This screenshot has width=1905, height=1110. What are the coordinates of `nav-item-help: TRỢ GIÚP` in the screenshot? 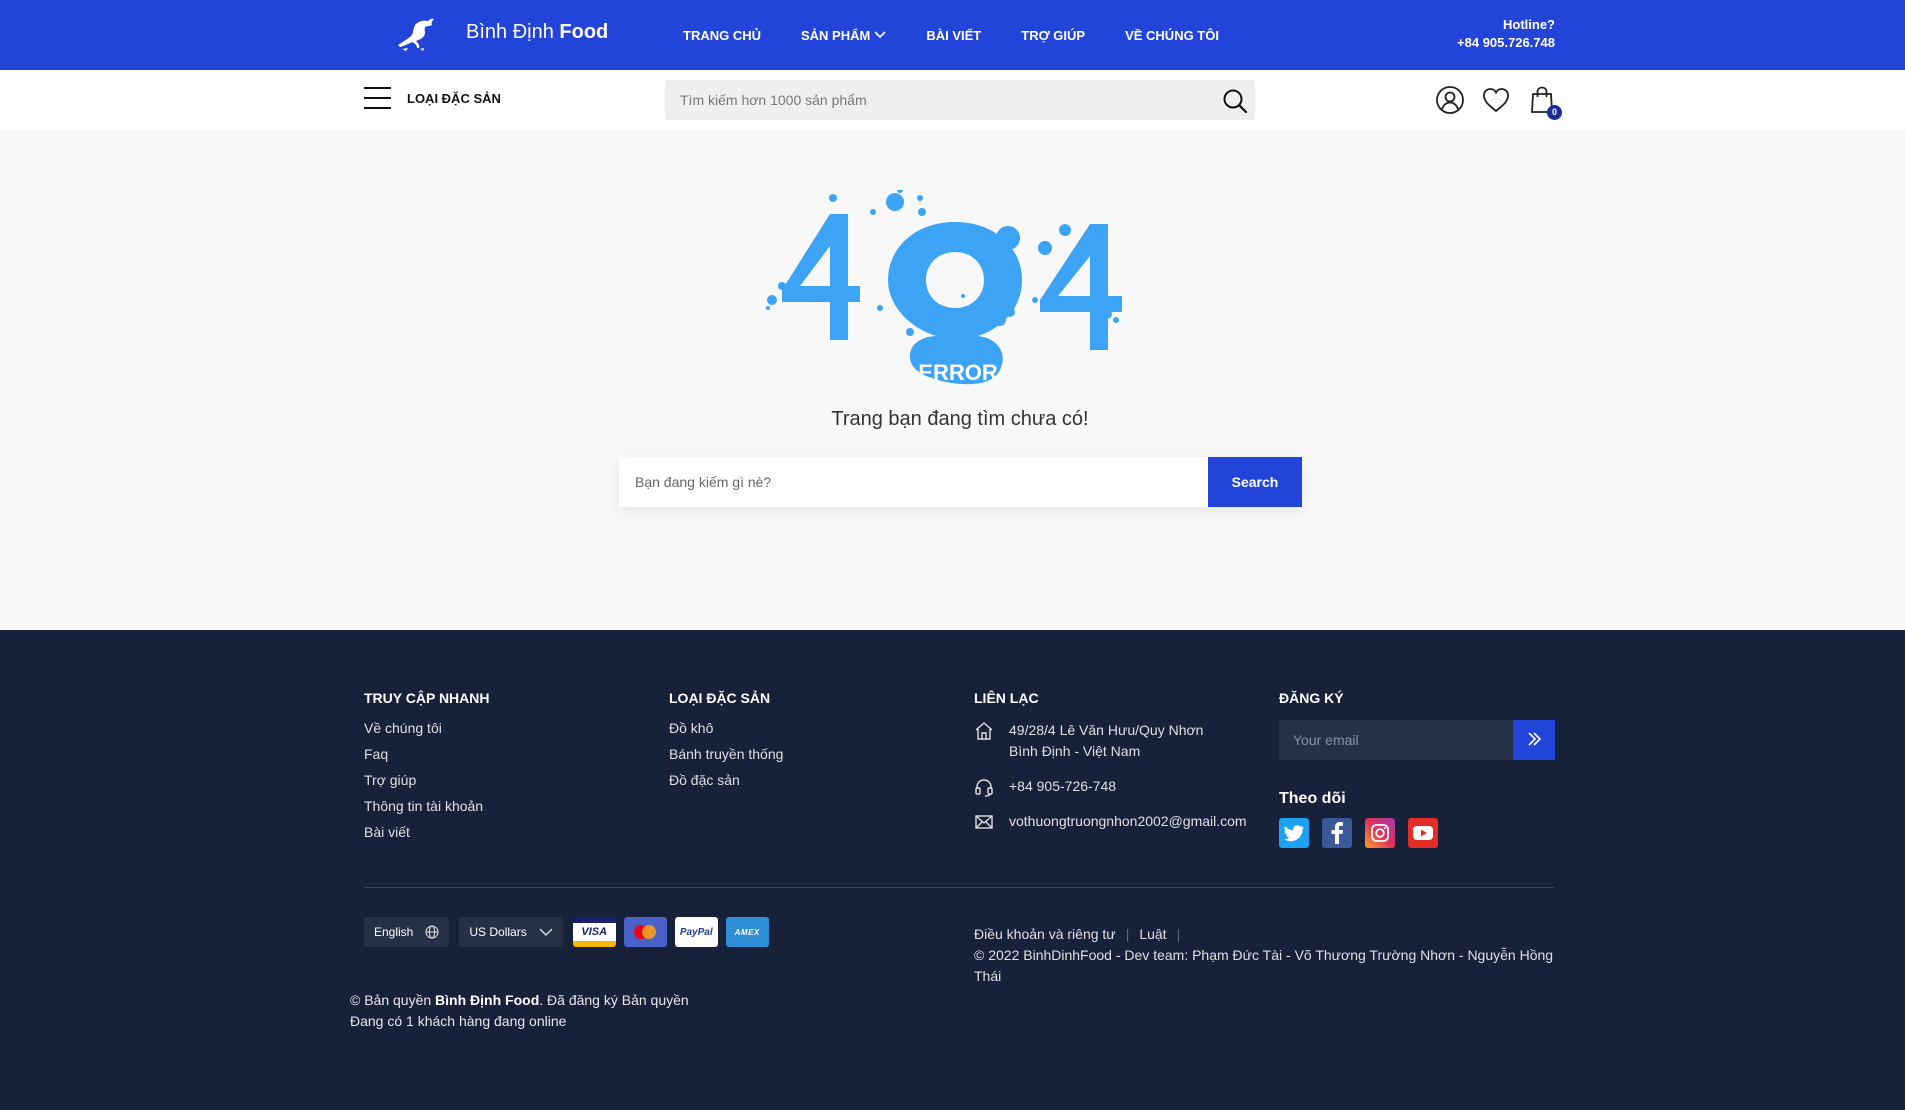 It's located at (1053, 35).